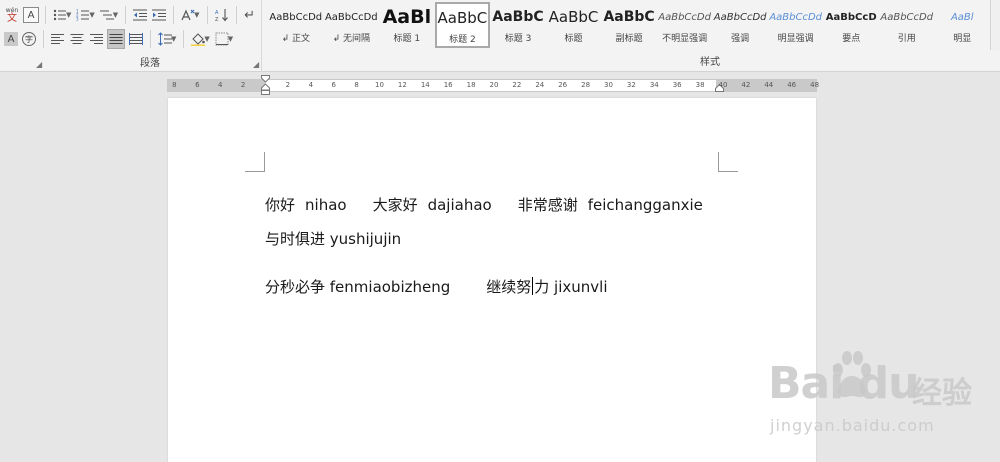 This screenshot has height=462, width=1000. What do you see at coordinates (190, 15) in the screenshot?
I see `chinese-layout-button: ▼` at bounding box center [190, 15].